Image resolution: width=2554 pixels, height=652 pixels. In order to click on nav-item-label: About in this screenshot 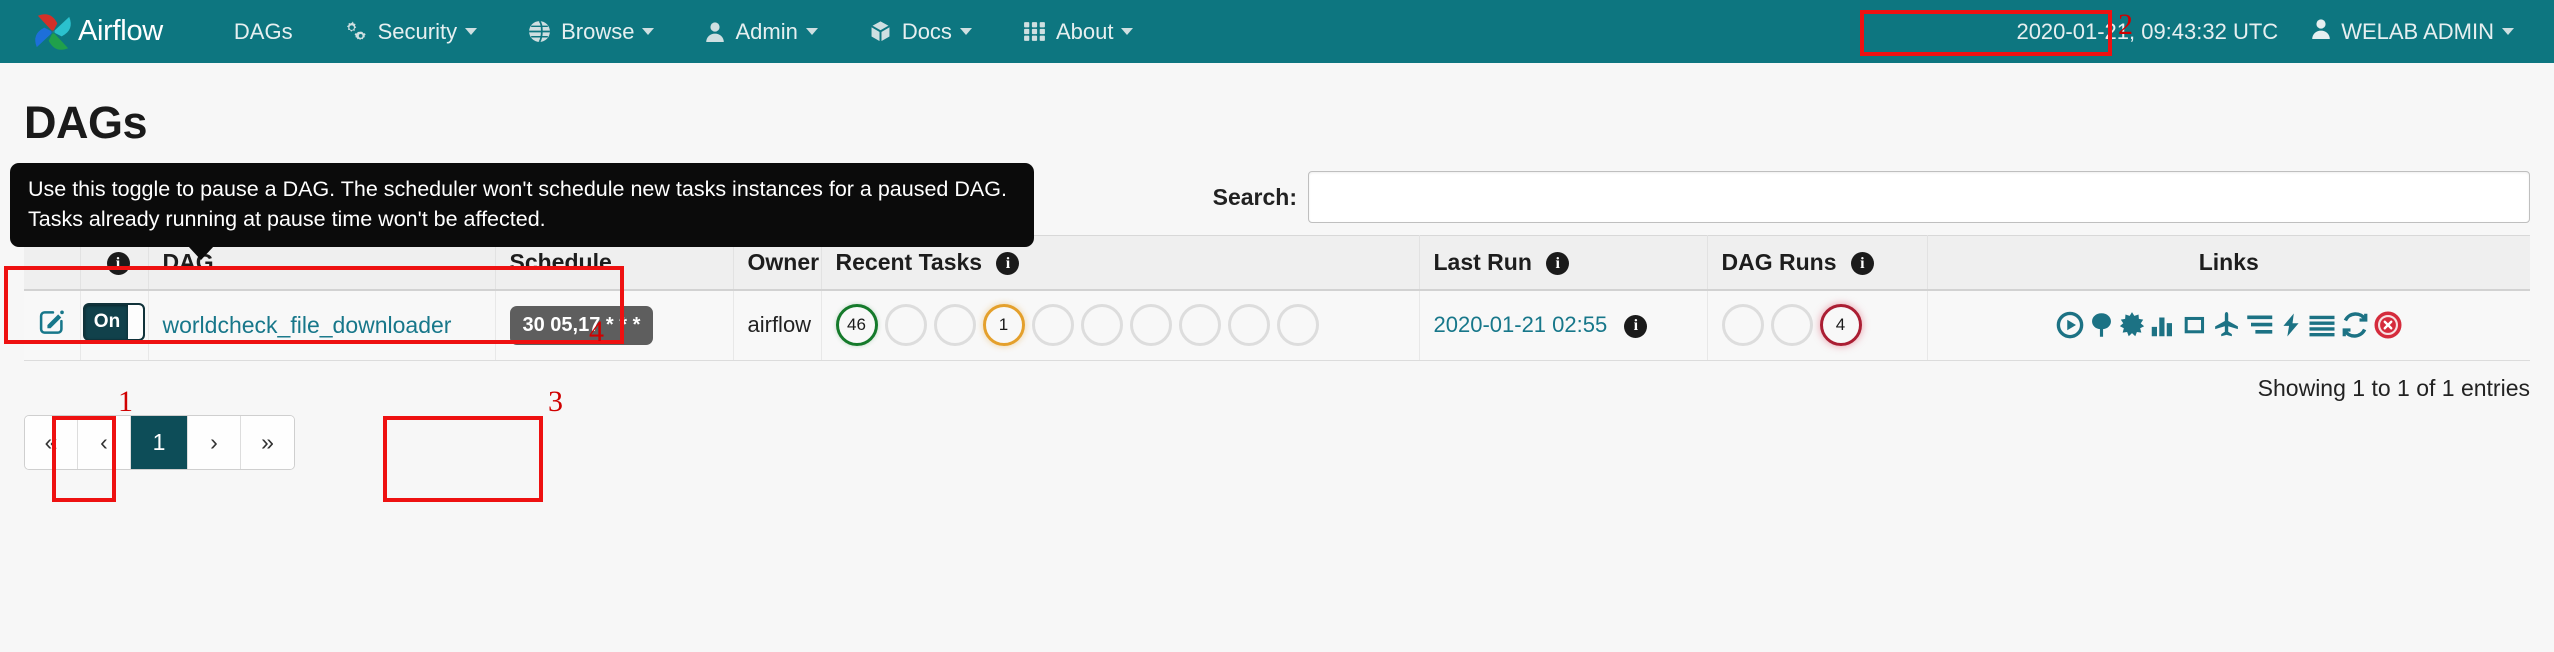, I will do `click(1084, 31)`.